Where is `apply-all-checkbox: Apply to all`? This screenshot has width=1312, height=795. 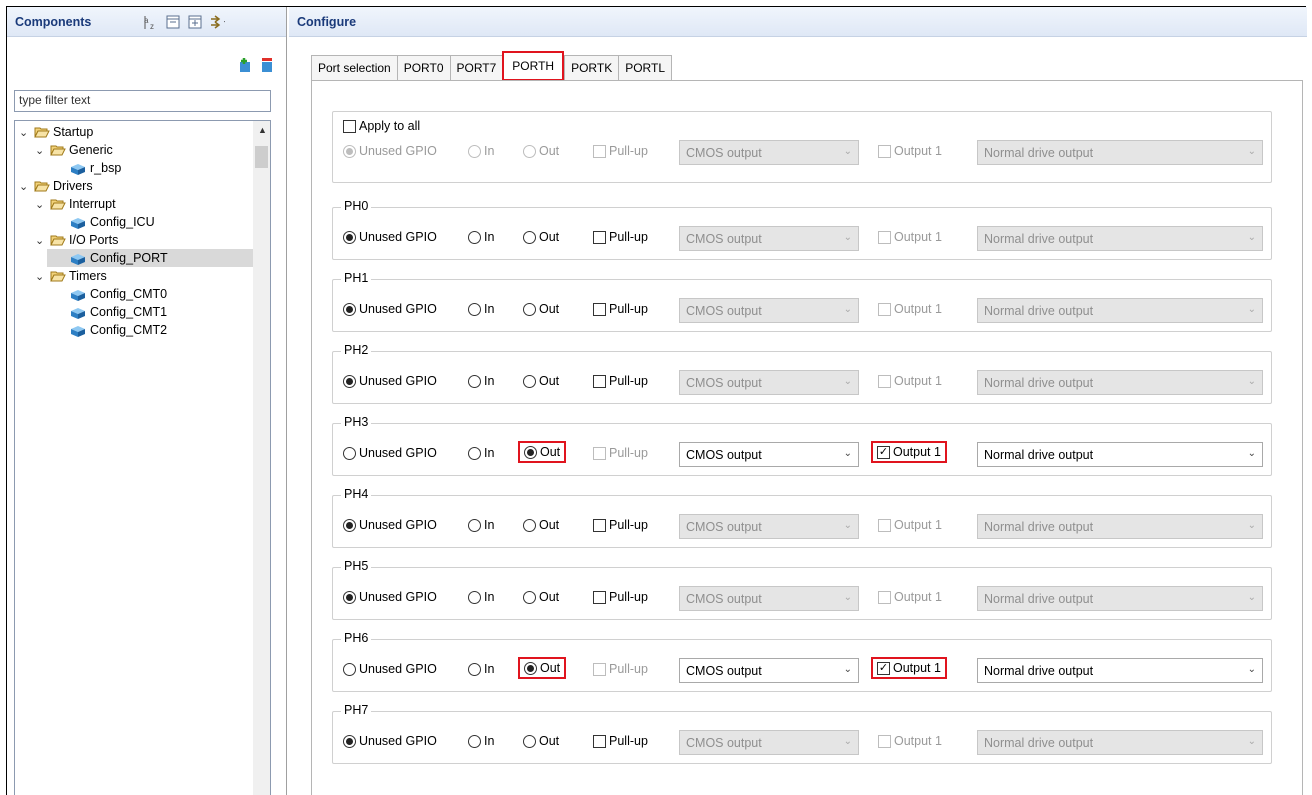 apply-all-checkbox: Apply to all is located at coordinates (381, 126).